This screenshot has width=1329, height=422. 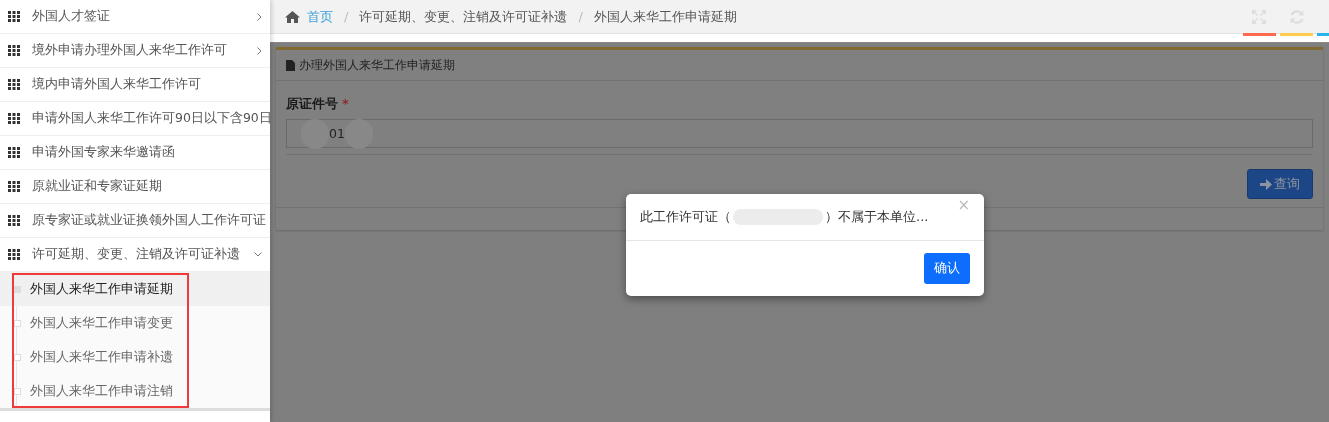 What do you see at coordinates (337, 133) in the screenshot?
I see `field-value: 01` at bounding box center [337, 133].